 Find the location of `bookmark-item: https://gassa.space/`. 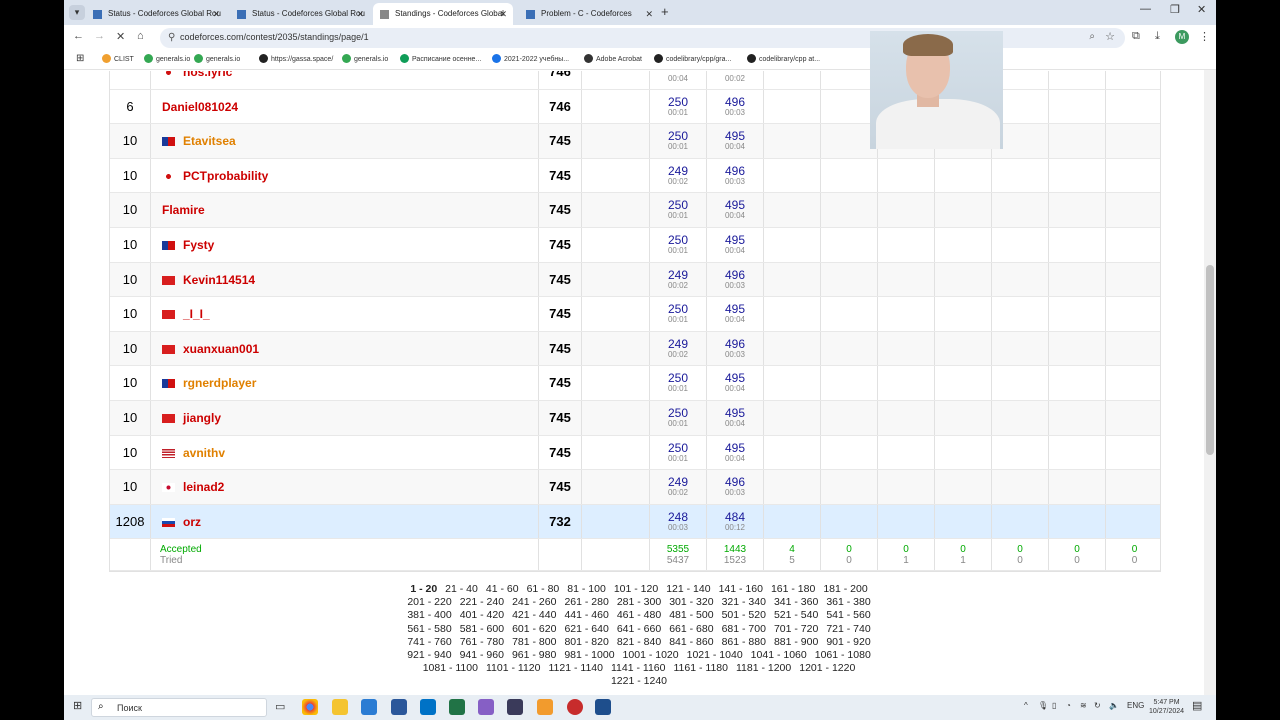

bookmark-item: https://gassa.space/ is located at coordinates (296, 58).